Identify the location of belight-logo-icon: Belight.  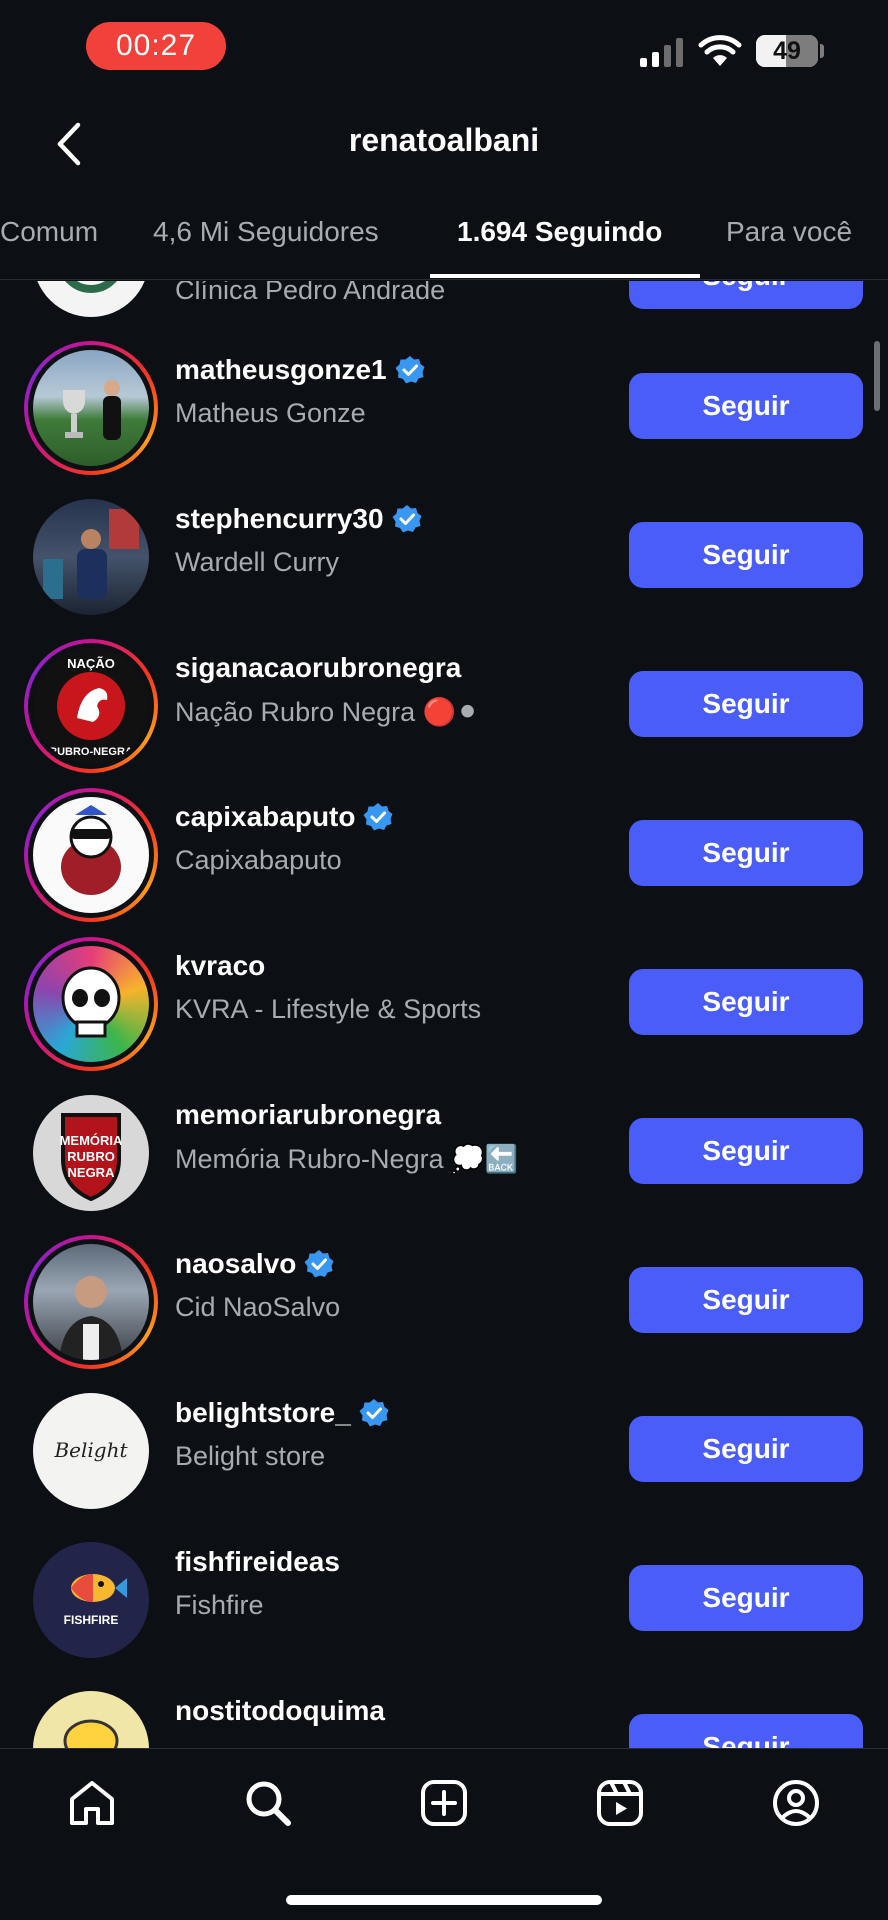
(90, 1450).